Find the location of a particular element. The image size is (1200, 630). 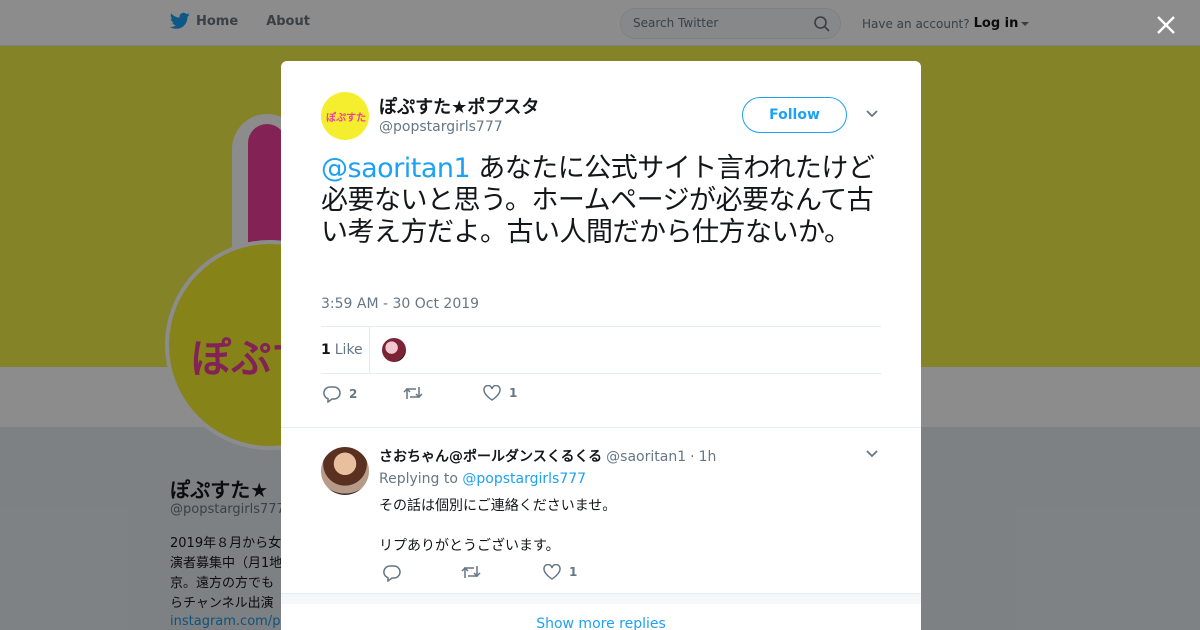

tweet-stats: 1 Like is located at coordinates (601, 350).